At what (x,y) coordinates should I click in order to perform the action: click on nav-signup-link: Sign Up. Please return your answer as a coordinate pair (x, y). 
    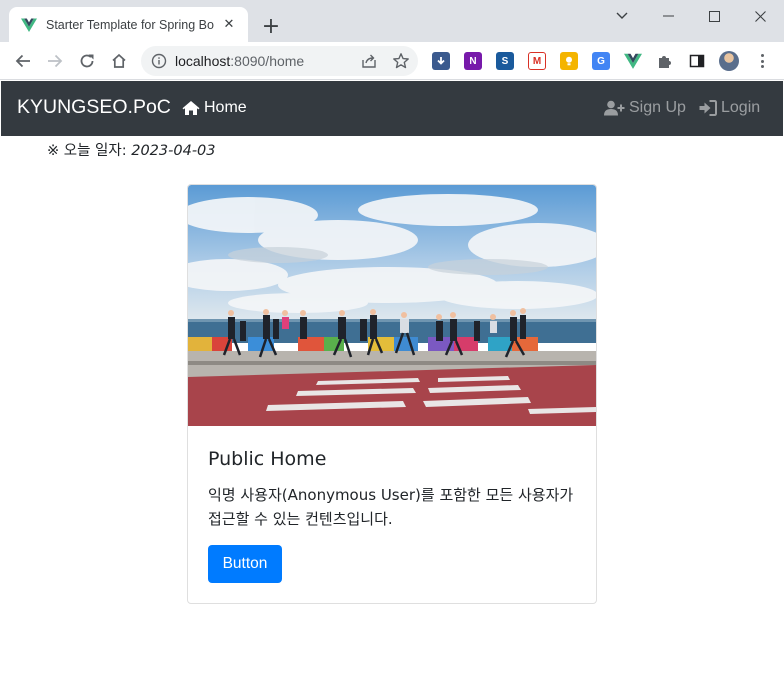
    Looking at the image, I should click on (645, 108).